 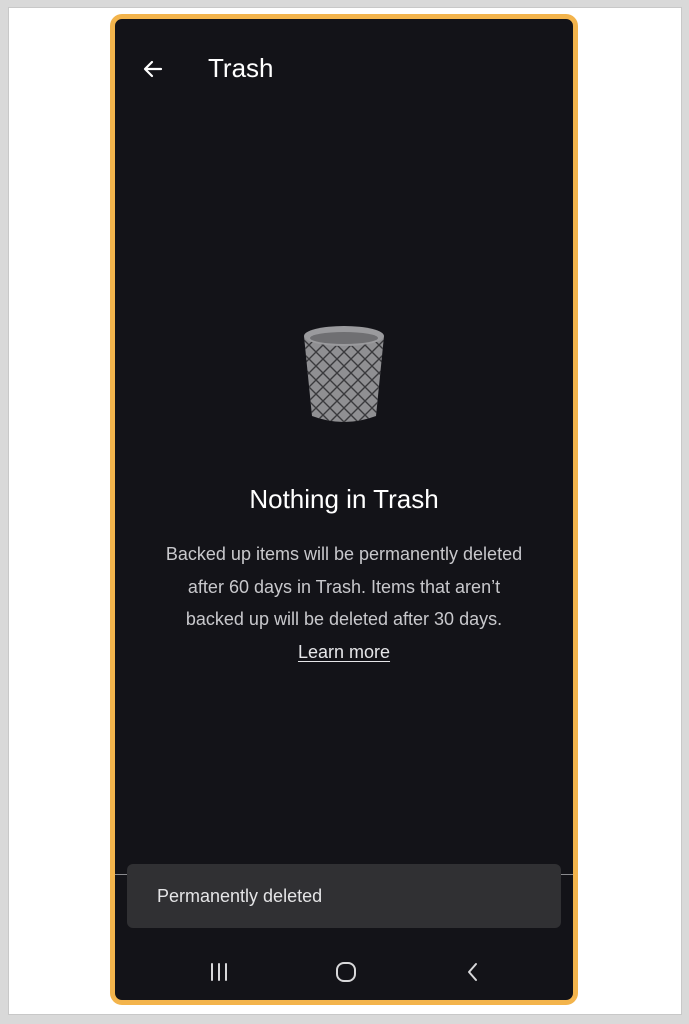 What do you see at coordinates (344, 652) in the screenshot?
I see `learn-more-link: Learn more` at bounding box center [344, 652].